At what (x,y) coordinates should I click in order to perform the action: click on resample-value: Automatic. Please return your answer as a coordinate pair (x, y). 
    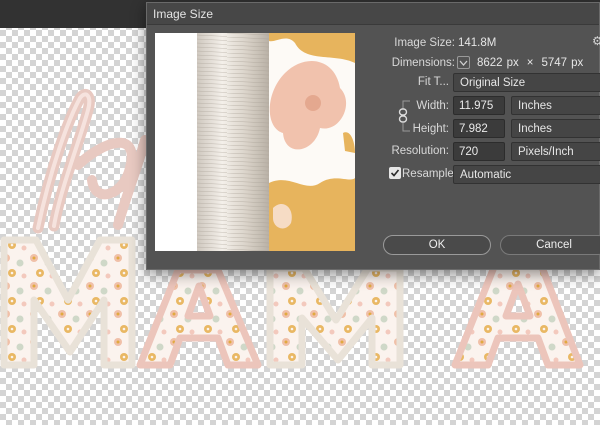
    Looking at the image, I should click on (486, 174).